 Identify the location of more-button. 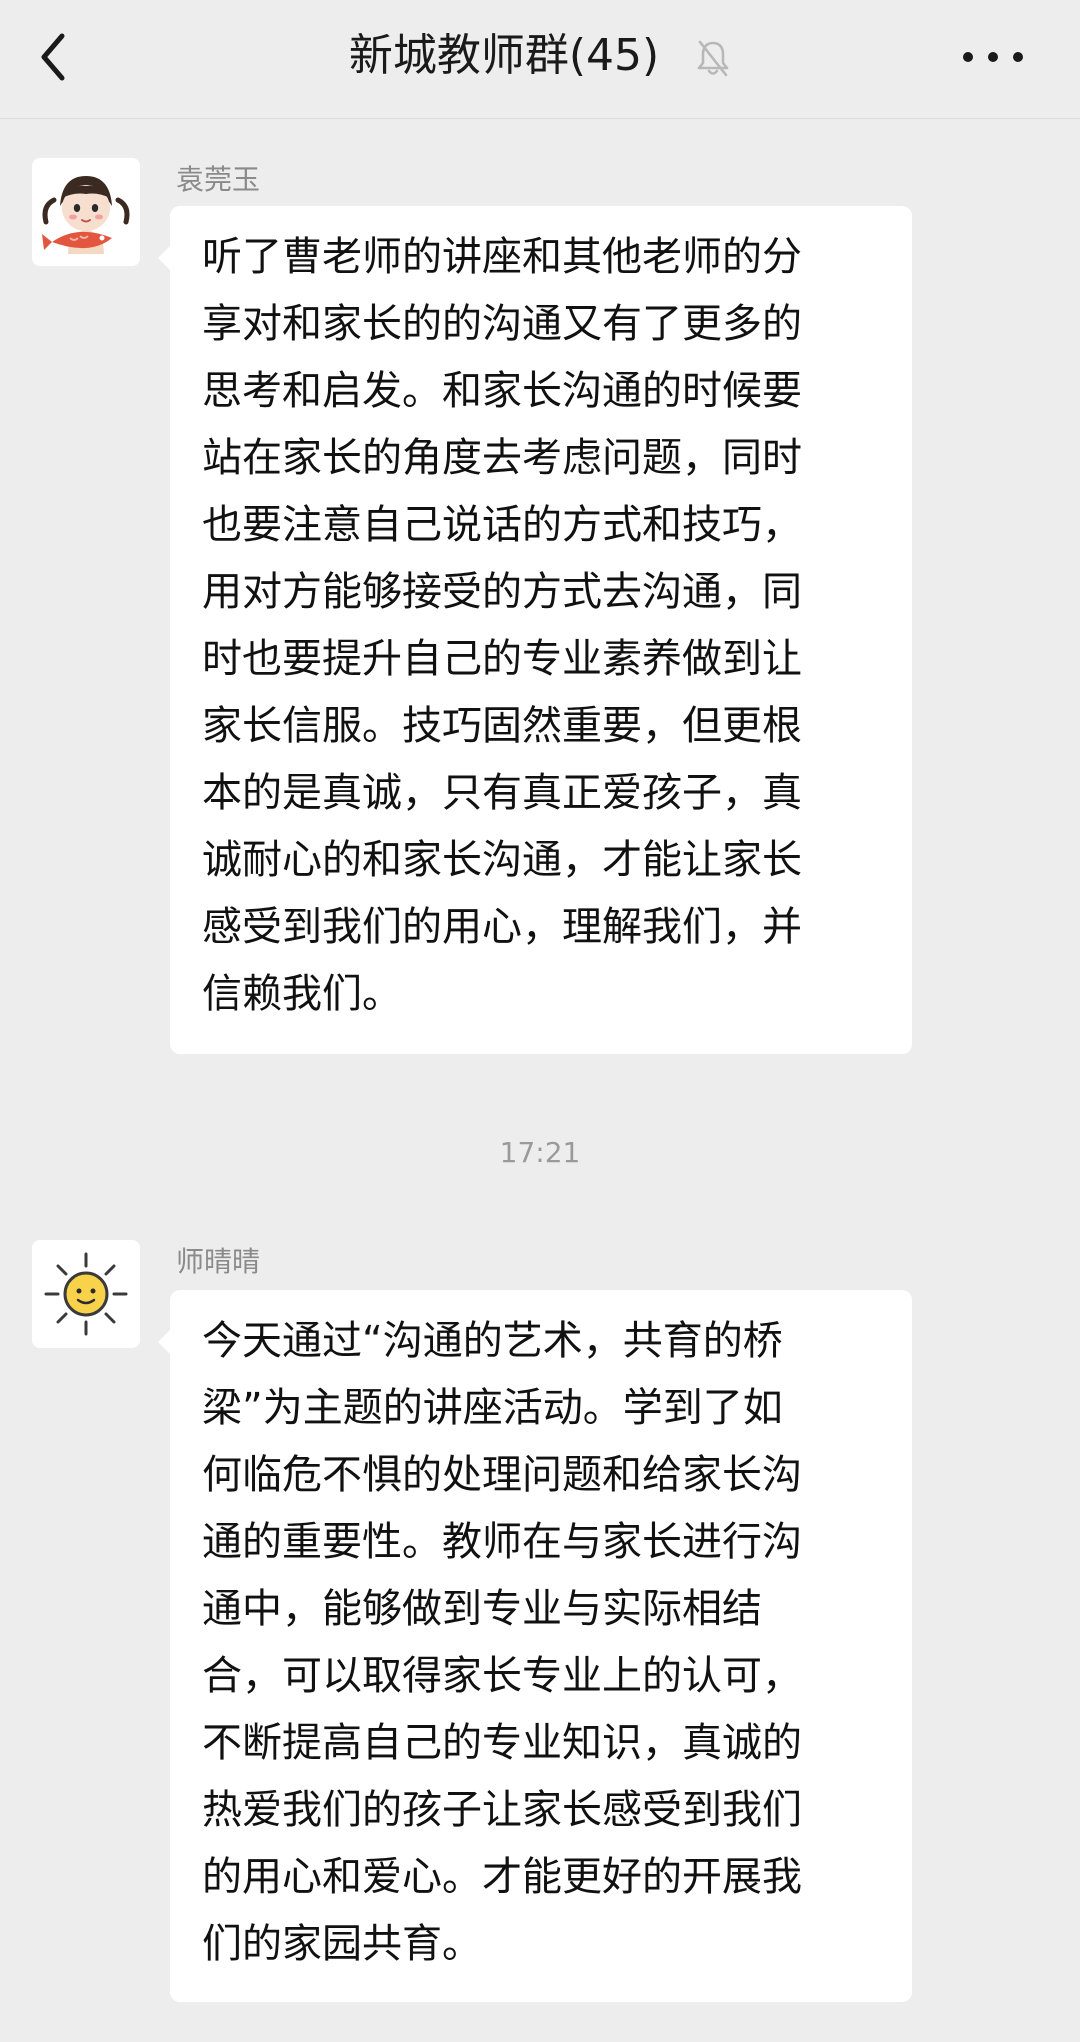
(995, 57).